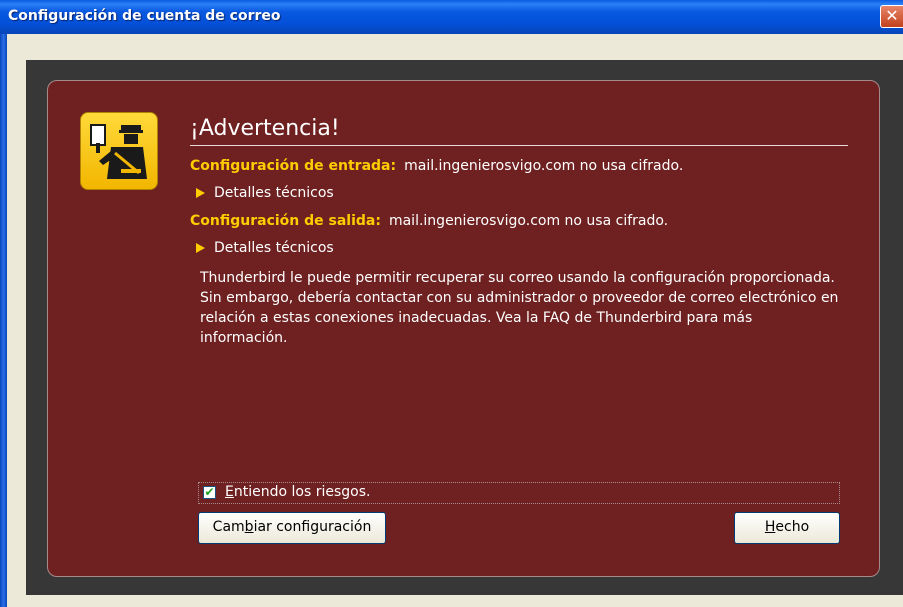  I want to click on btn-accel: b, so click(249, 527).